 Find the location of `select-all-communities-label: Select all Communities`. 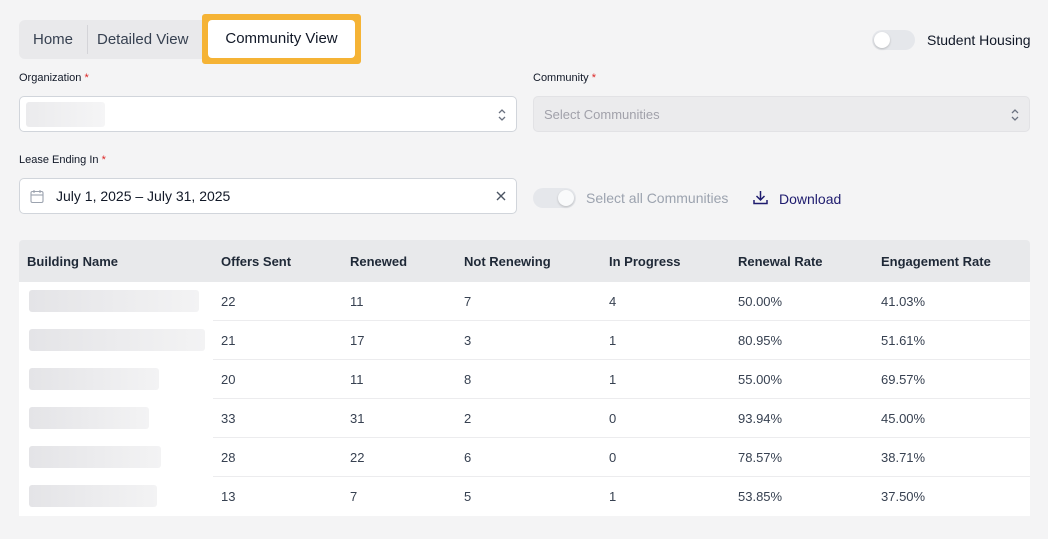

select-all-communities-label: Select all Communities is located at coordinates (657, 198).